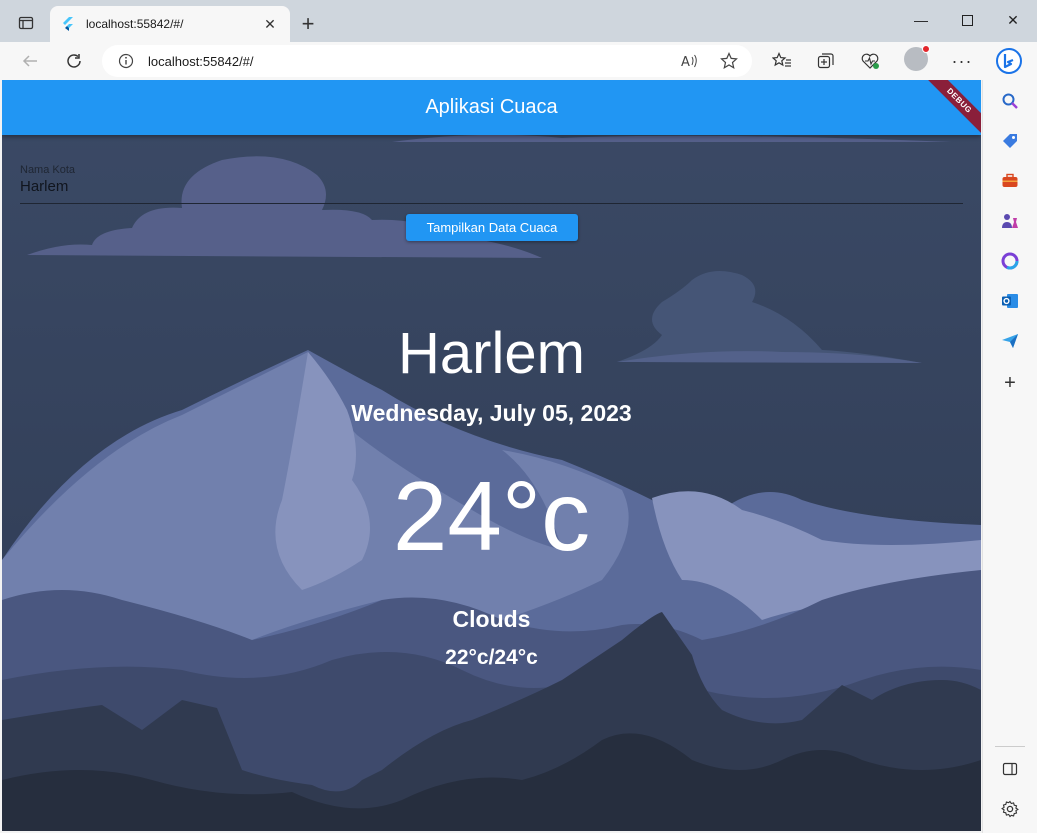 The height and width of the screenshot is (833, 1037). What do you see at coordinates (491, 413) in the screenshot?
I see `weather-date: Wednesday, July 05, 2023` at bounding box center [491, 413].